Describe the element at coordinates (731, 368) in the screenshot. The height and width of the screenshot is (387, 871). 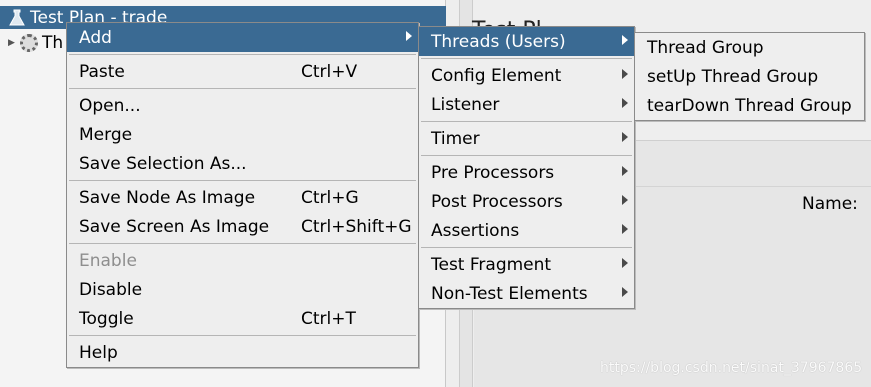
I see `watermark: https://blog.csdn.net/sinat_37967865` at that location.